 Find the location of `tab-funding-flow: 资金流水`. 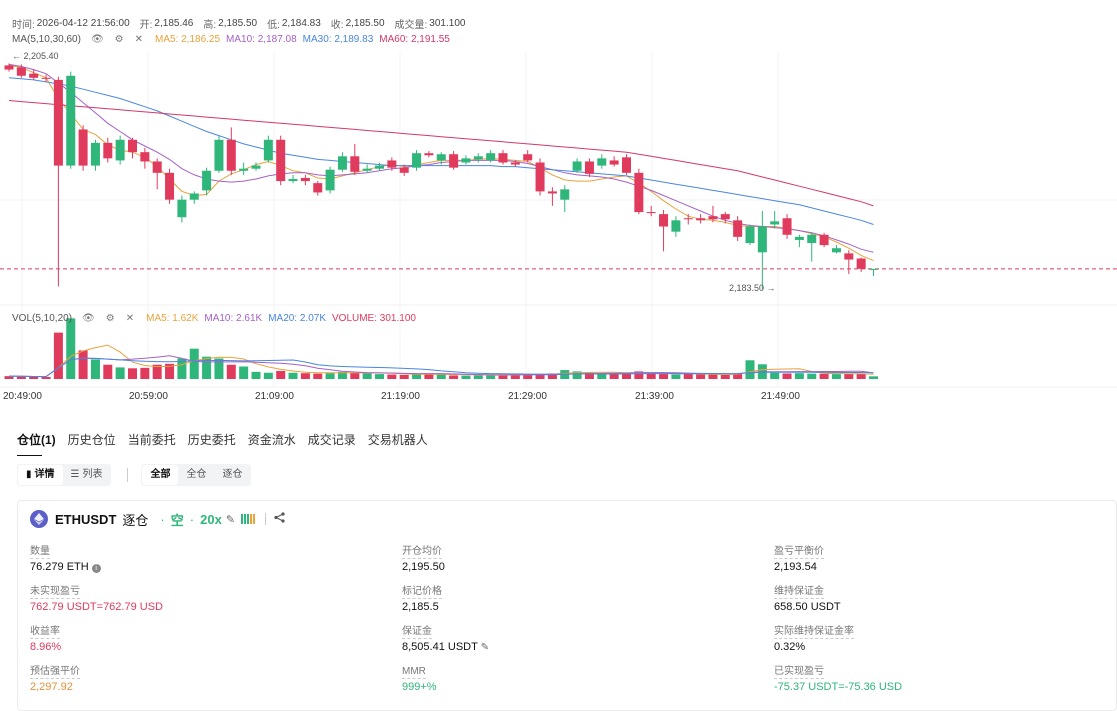

tab-funding-flow: 资金流水 is located at coordinates (272, 440).